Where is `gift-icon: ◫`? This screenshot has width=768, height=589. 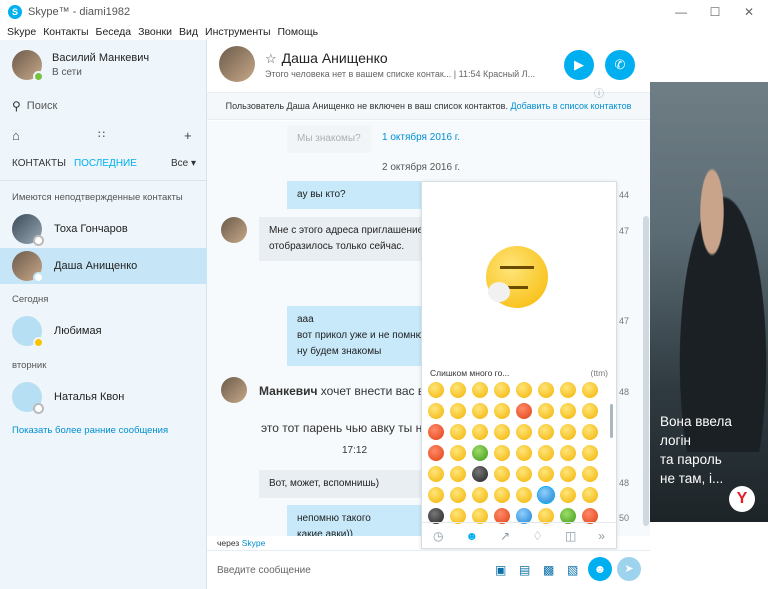
gift-icon: ◫ is located at coordinates (570, 536).